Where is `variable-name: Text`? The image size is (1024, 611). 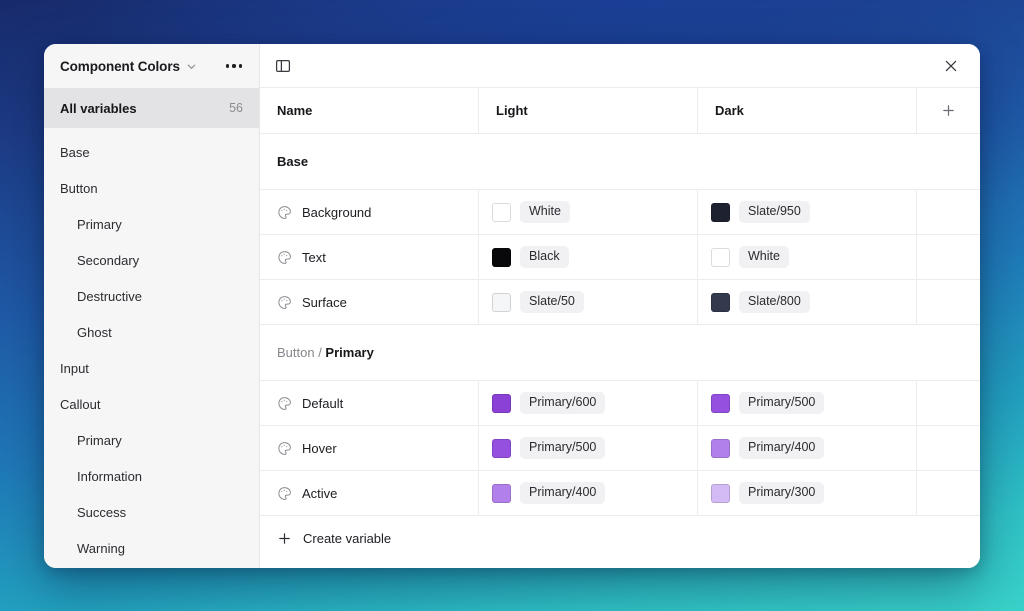
variable-name: Text is located at coordinates (314, 257).